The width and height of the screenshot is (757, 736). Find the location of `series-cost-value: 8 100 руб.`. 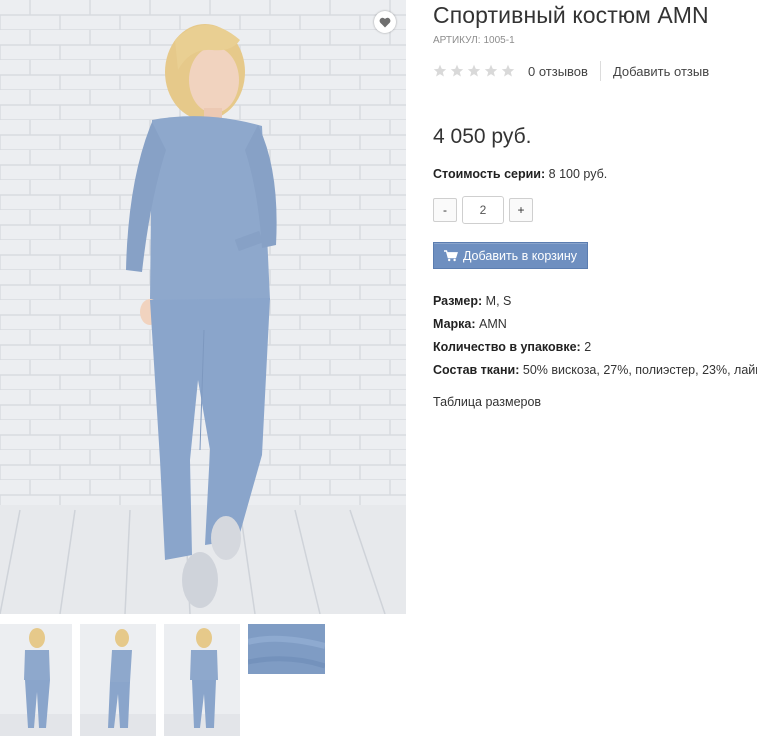

series-cost-value: 8 100 руб. is located at coordinates (578, 174).